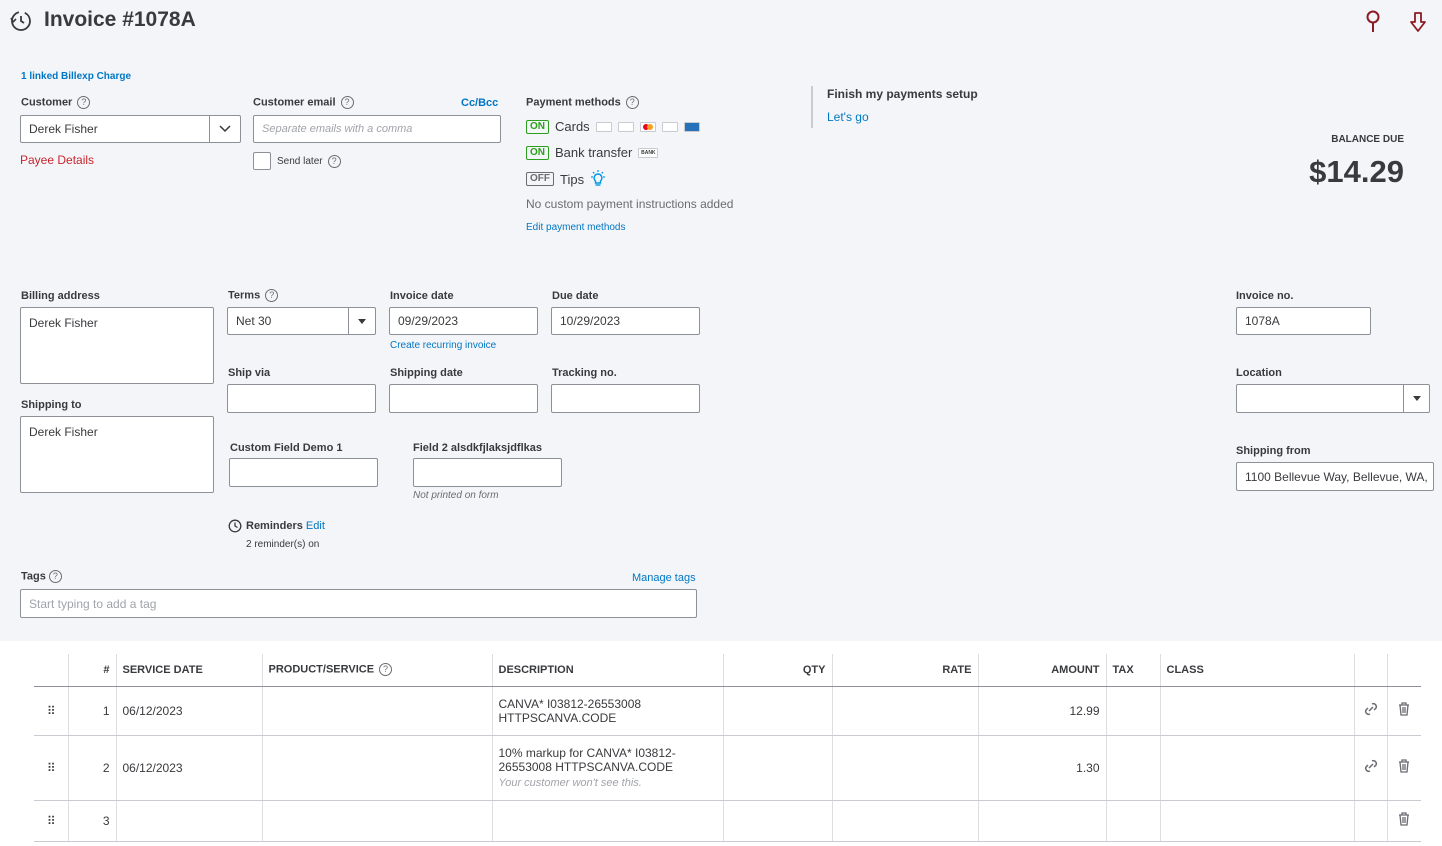 Image resolution: width=1442 pixels, height=846 pixels. Describe the element at coordinates (479, 103) in the screenshot. I see `cc-bcc-link: Cc/Bcc` at that location.